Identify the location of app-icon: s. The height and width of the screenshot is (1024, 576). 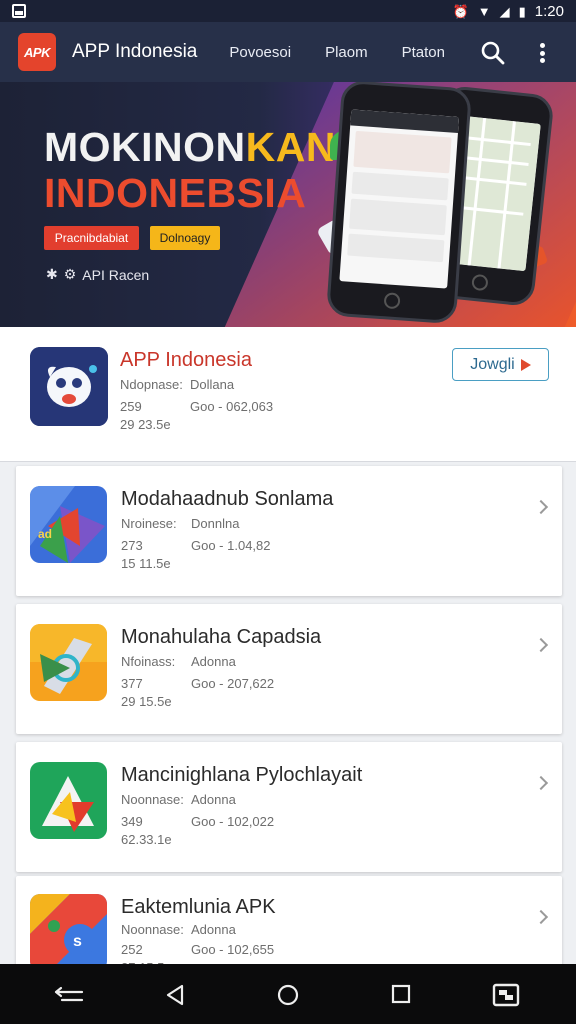
(68, 932).